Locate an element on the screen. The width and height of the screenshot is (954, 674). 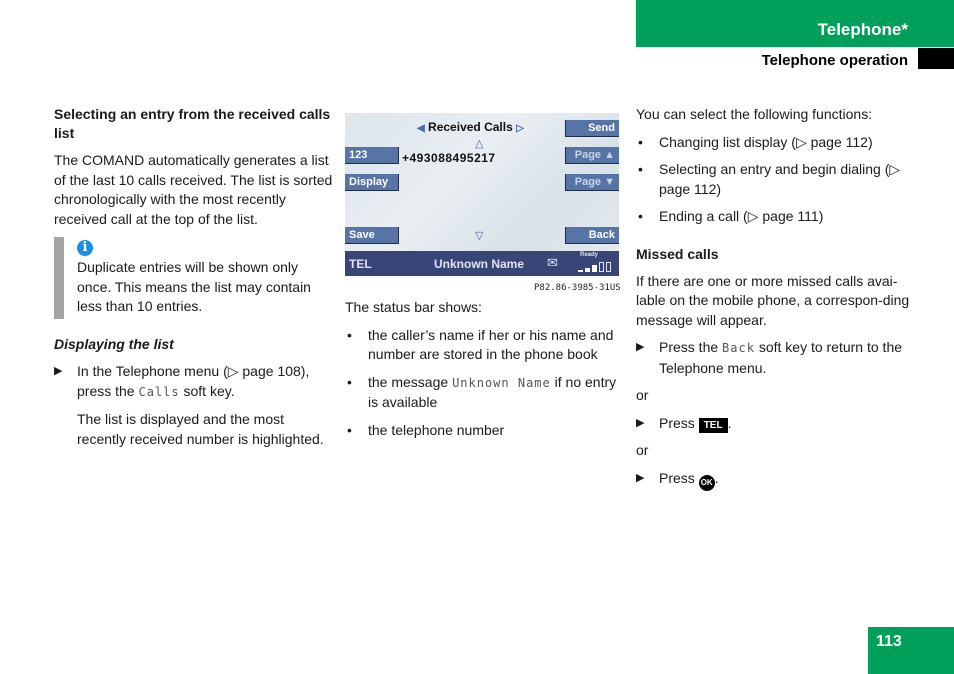
tel-key-icon: TEL is located at coordinates (713, 425).